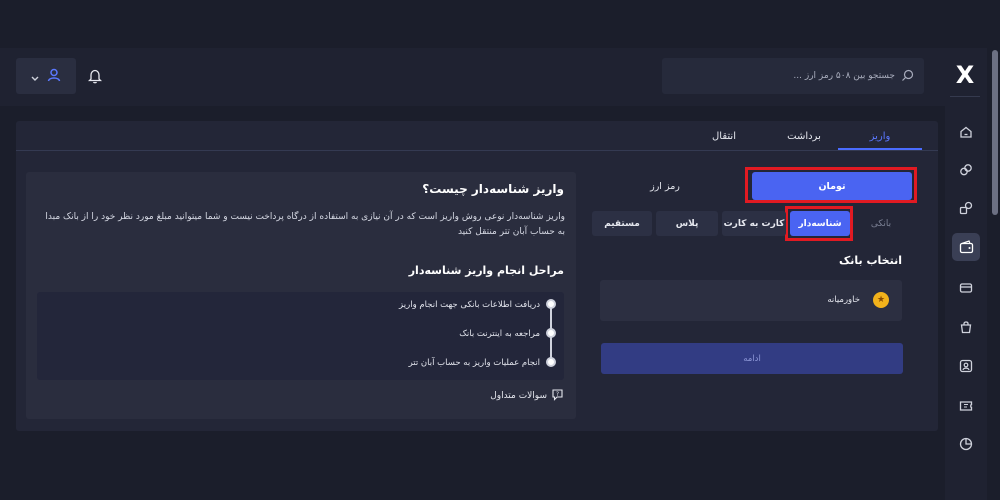 This screenshot has width=1000, height=500. Describe the element at coordinates (966, 247) in the screenshot. I see `wallet-icon` at that location.